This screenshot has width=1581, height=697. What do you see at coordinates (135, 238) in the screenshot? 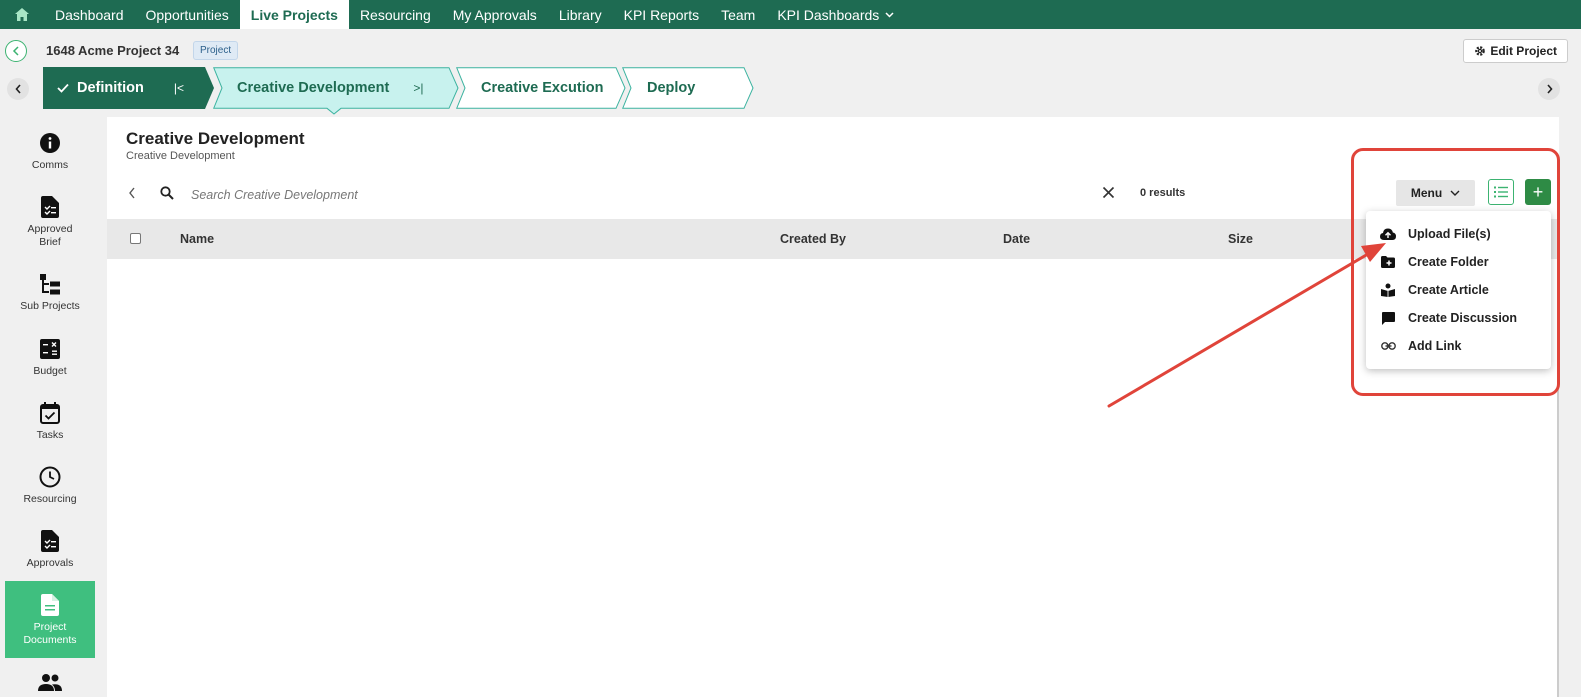
I see `select-all-checkbox` at bounding box center [135, 238].